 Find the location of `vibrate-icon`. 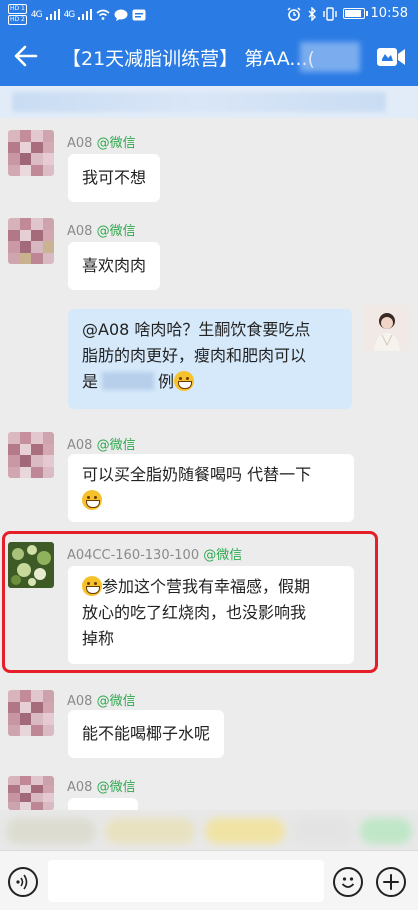

vibrate-icon is located at coordinates (329, 13).